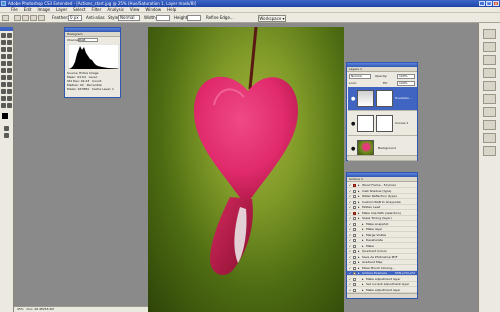 The height and width of the screenshot is (312, 500). Describe the element at coordinates (194, 18) in the screenshot. I see `height-input` at that location.